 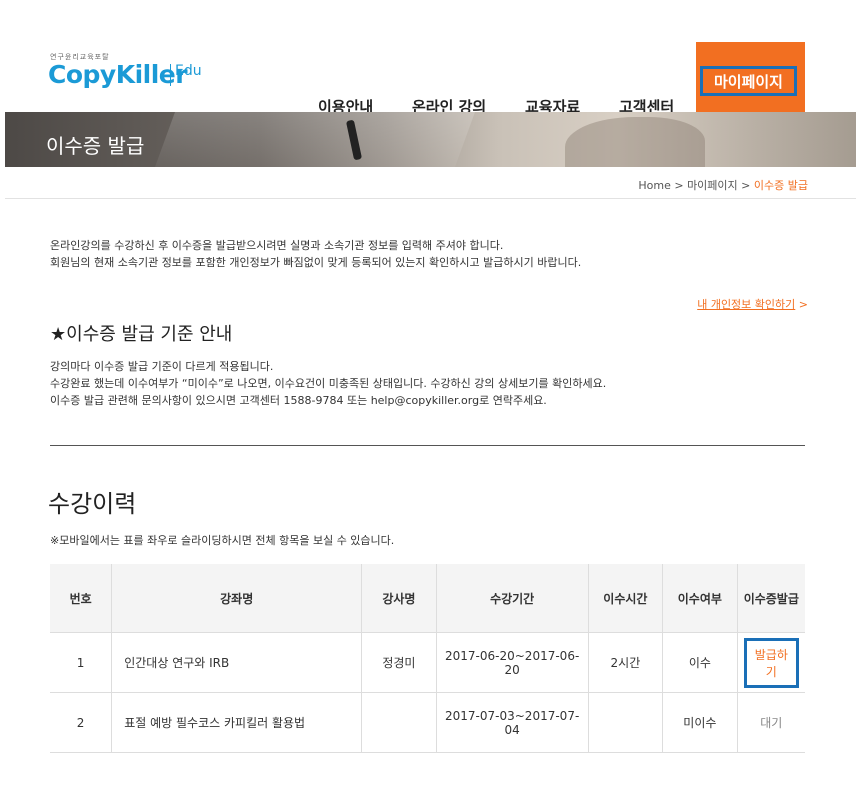 I want to click on col-period: 수강기간, so click(x=512, y=598).